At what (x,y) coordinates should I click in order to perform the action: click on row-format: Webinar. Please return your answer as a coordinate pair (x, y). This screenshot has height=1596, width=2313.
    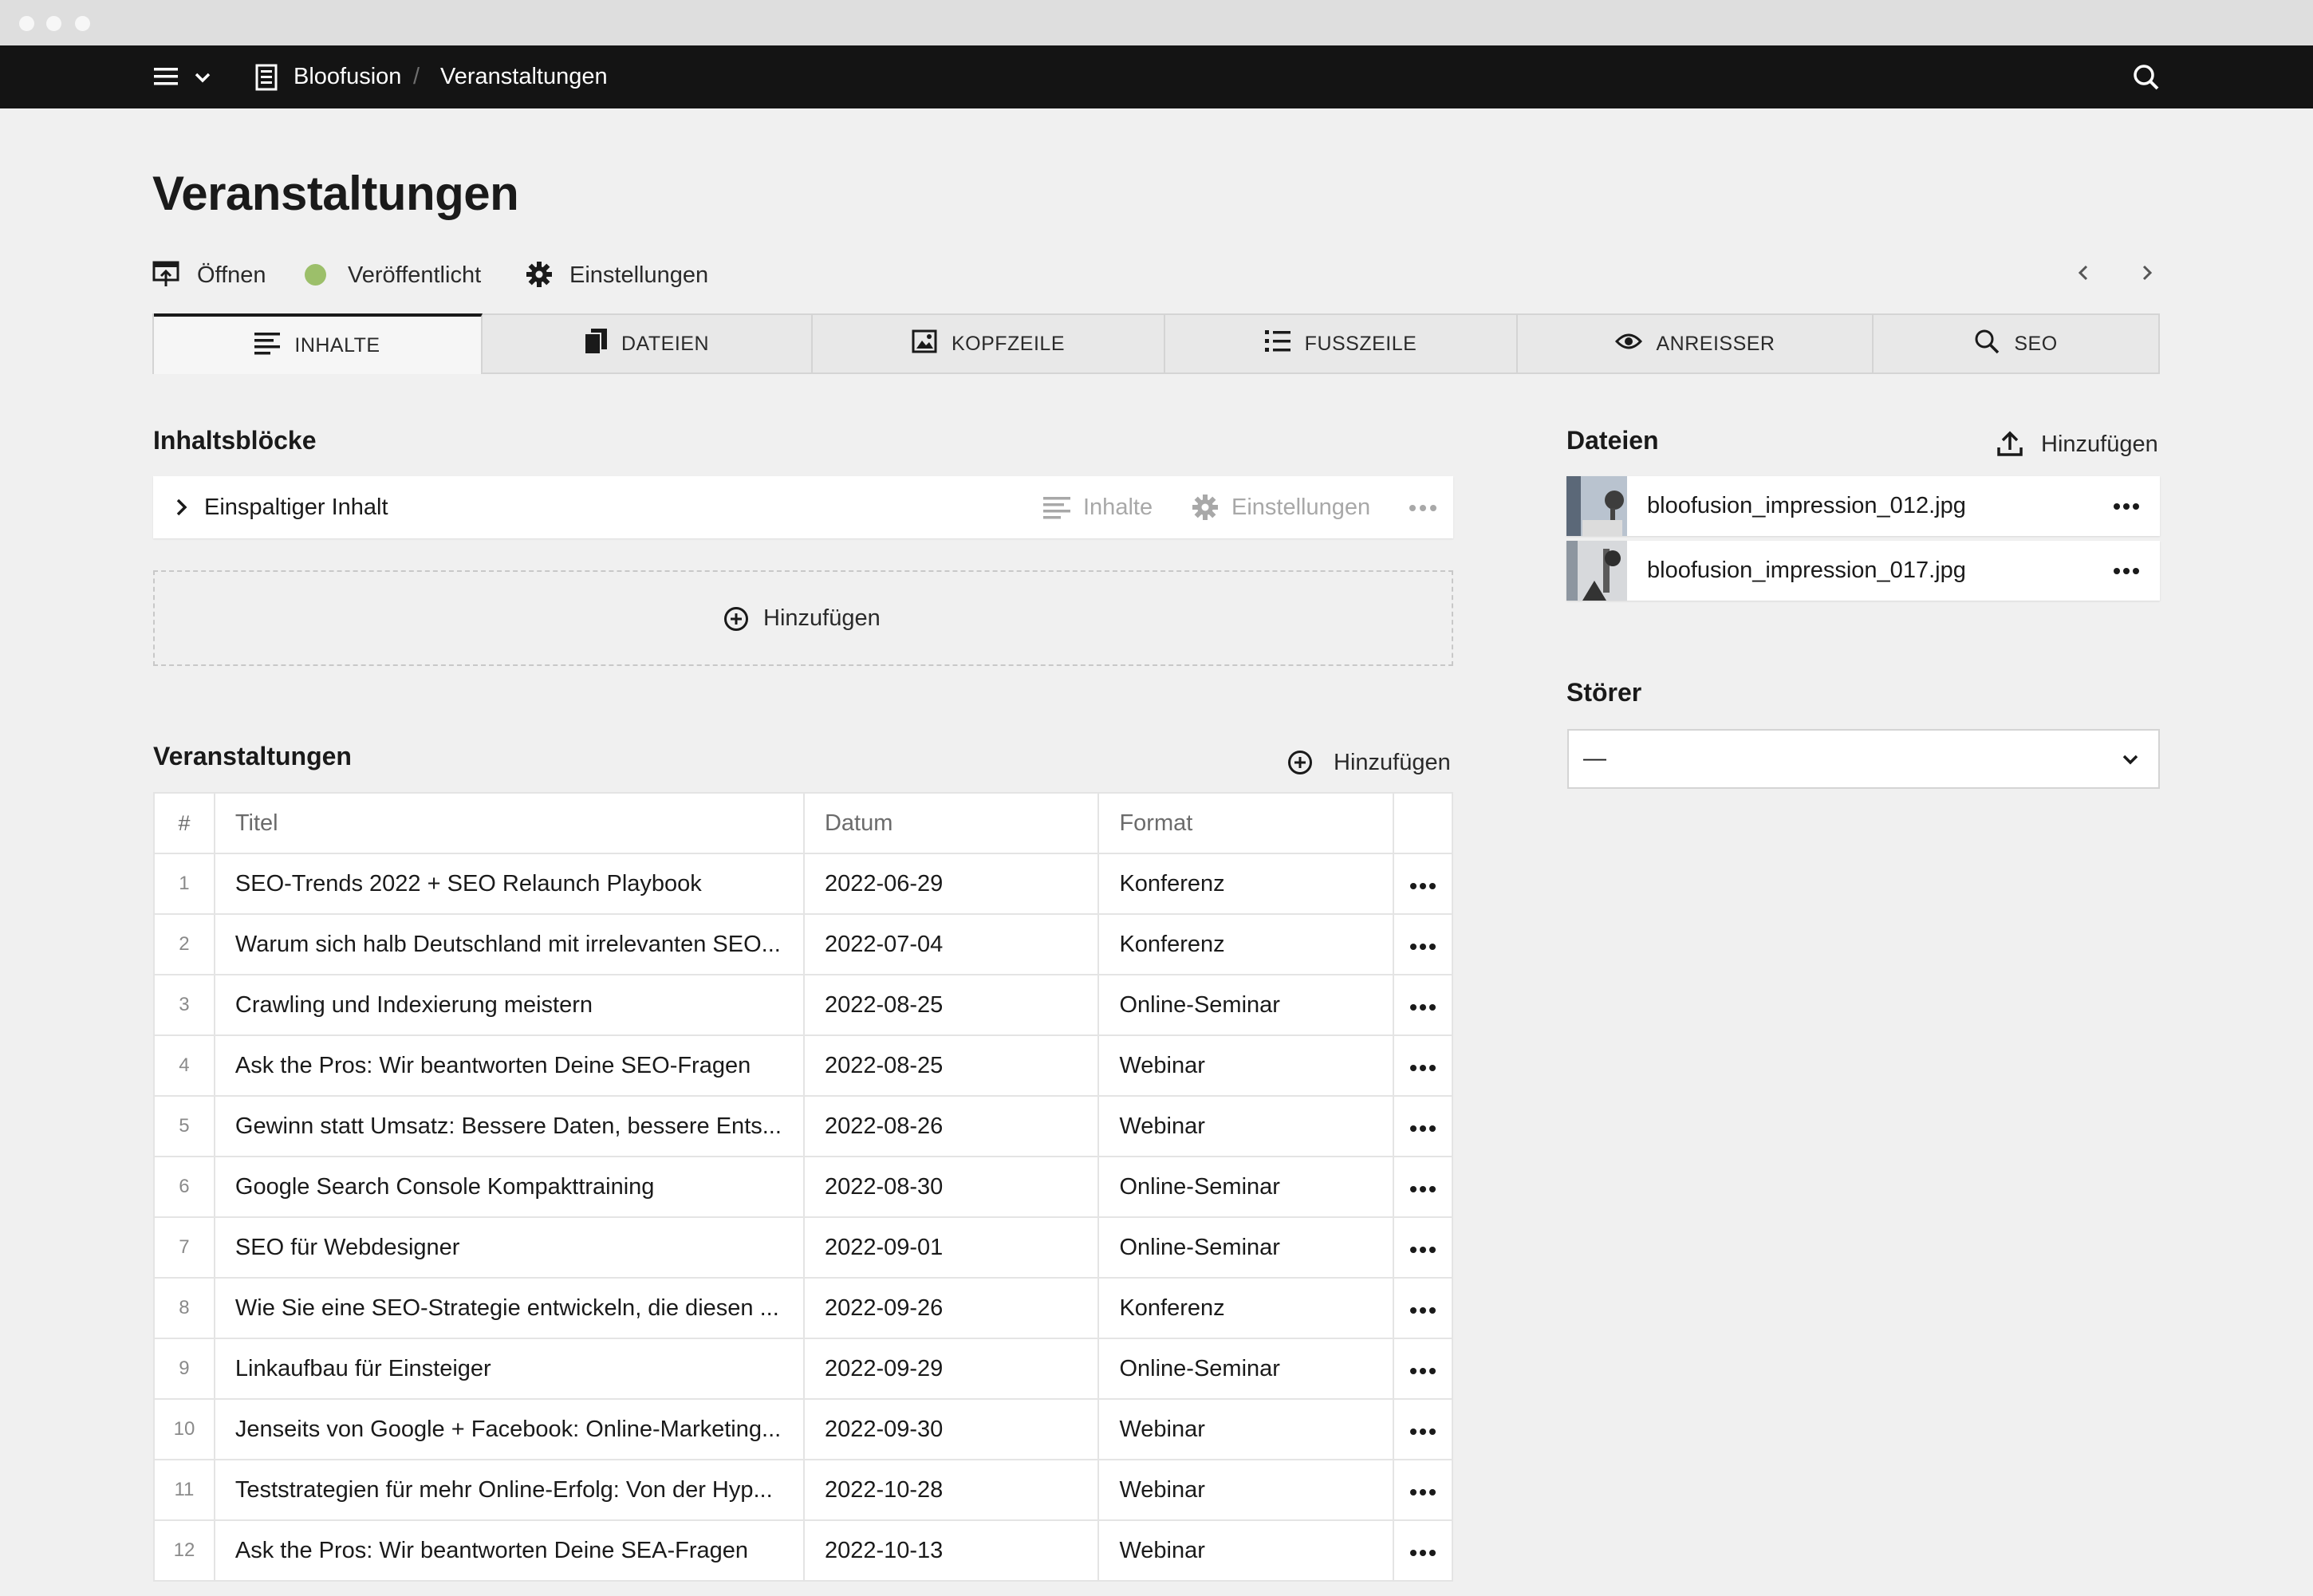
    Looking at the image, I should click on (1246, 1126).